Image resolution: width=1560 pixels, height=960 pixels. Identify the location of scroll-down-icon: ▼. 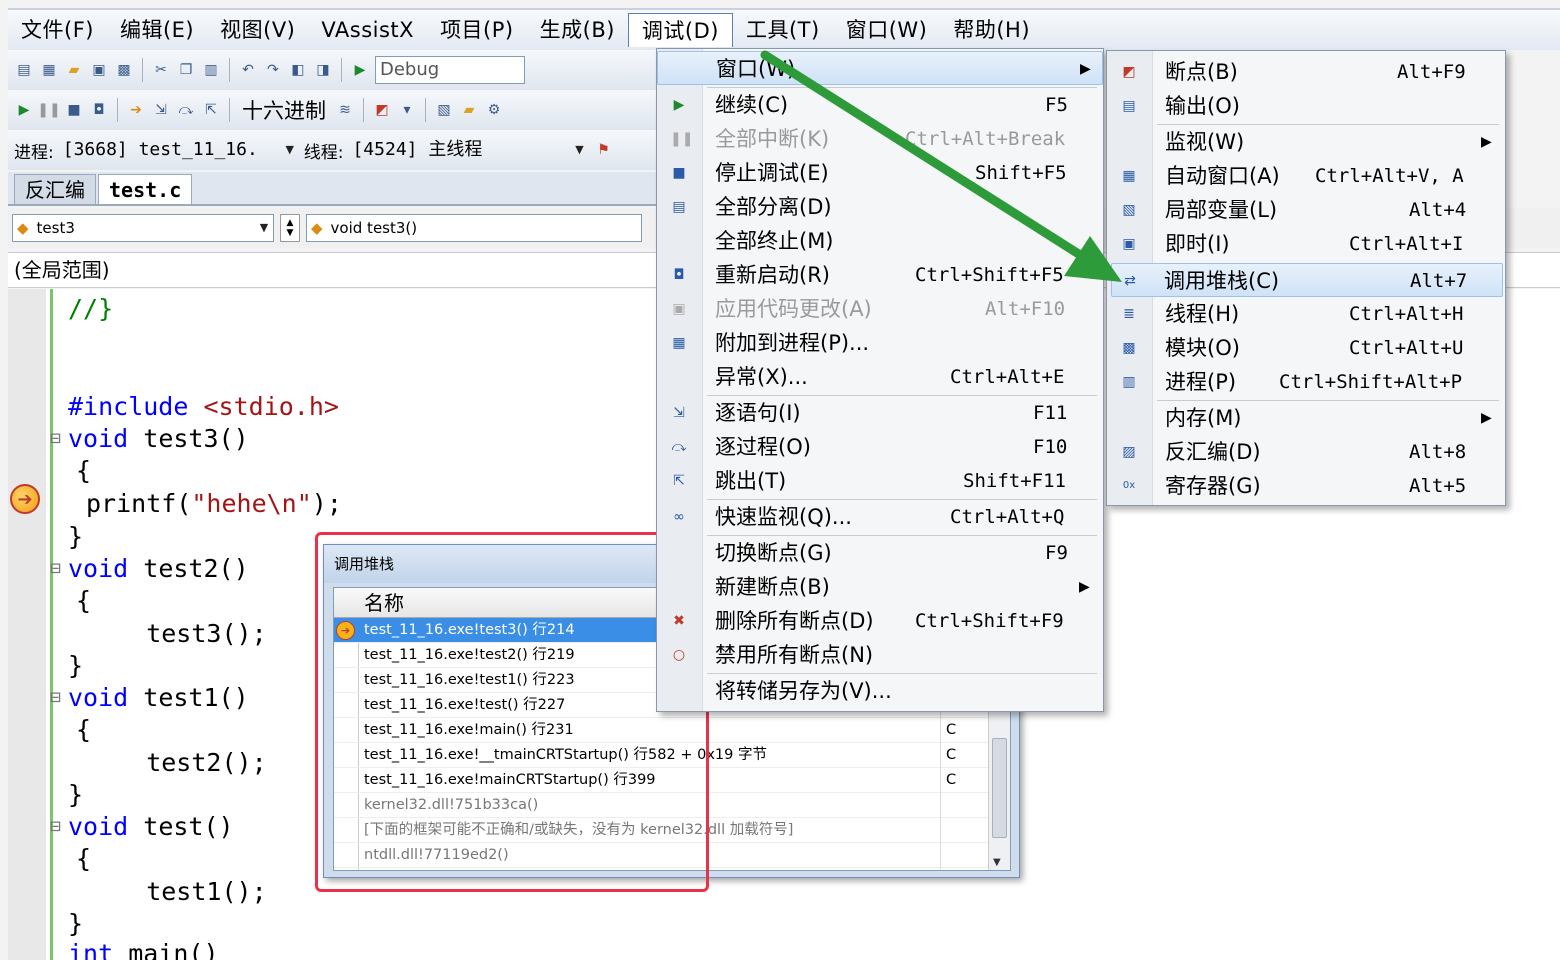
(997, 862).